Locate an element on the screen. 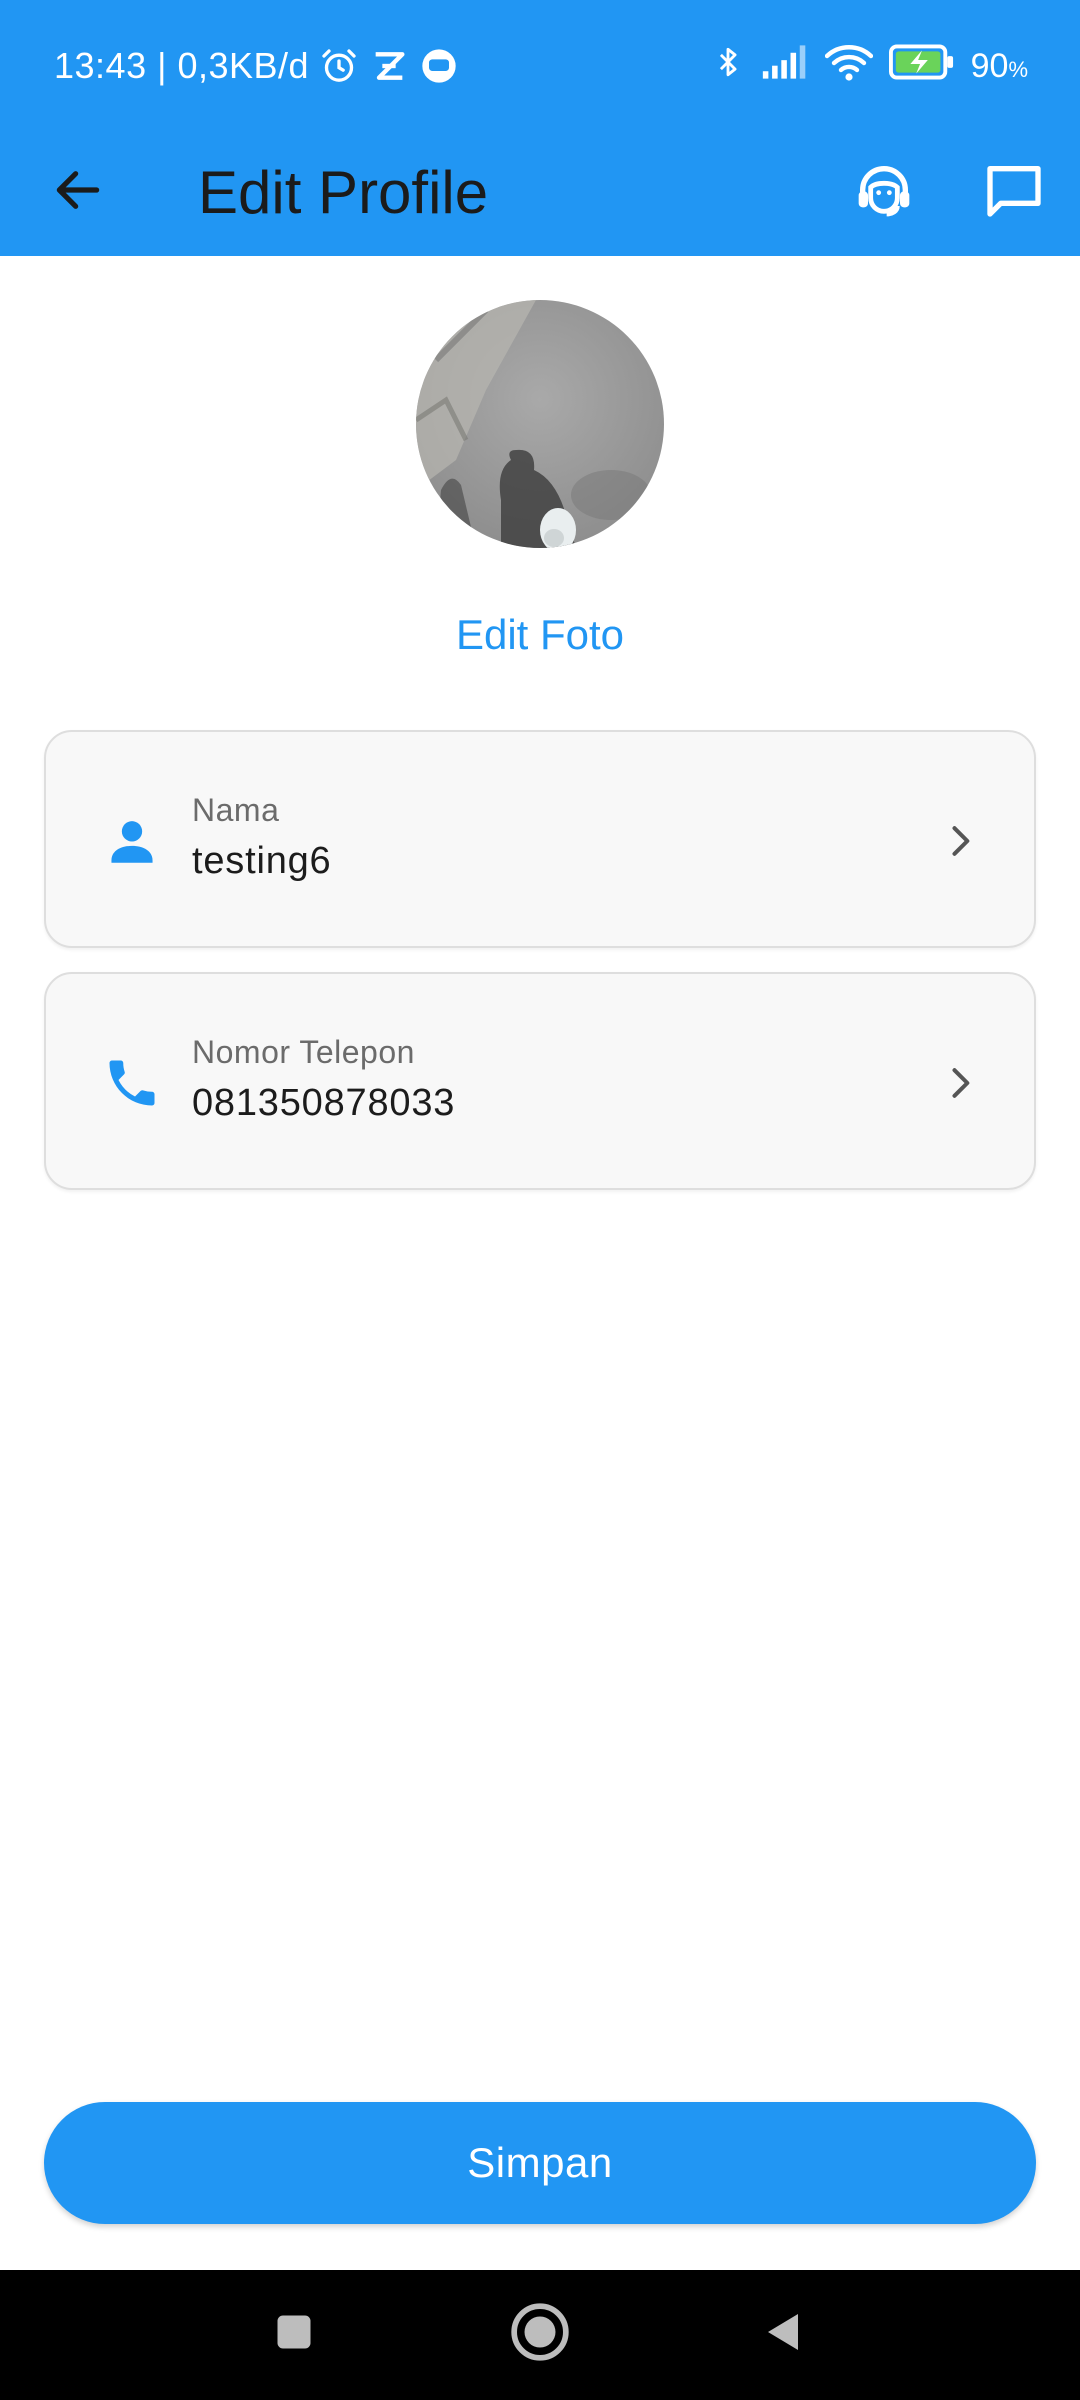 This screenshot has height=2400, width=1080. back-button is located at coordinates (78, 192).